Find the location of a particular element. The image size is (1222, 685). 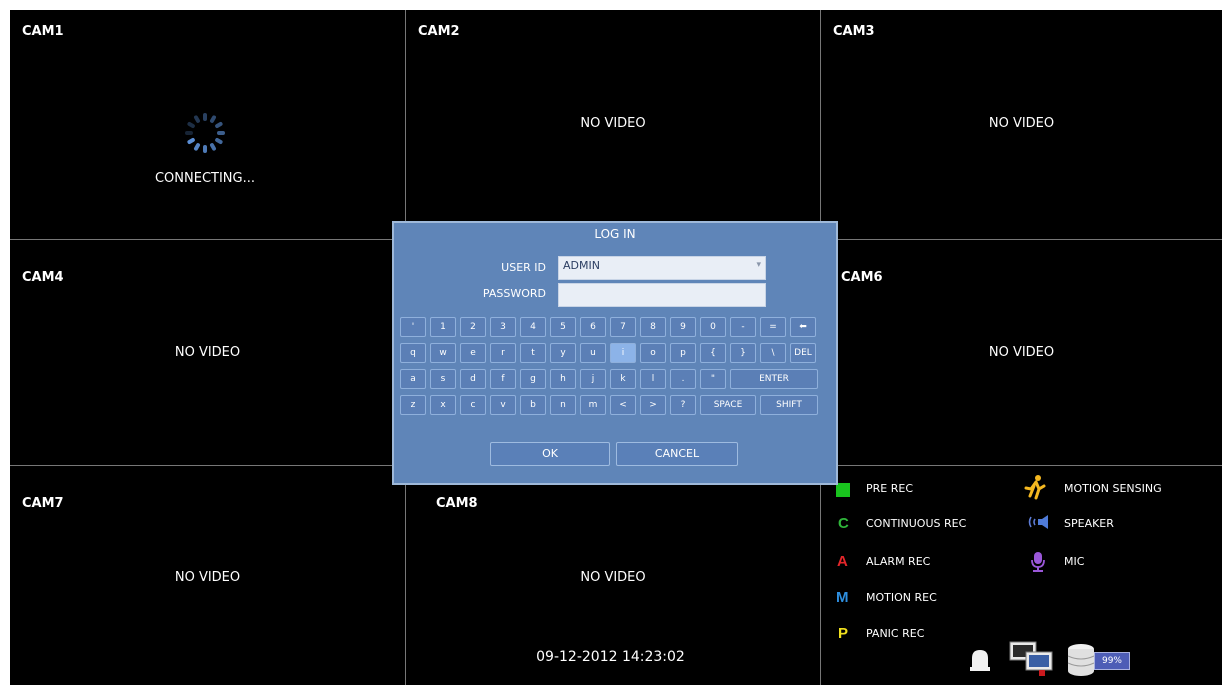

camera-tile-cam3: CAM3 NO VIDEO is located at coordinates (1021, 124).